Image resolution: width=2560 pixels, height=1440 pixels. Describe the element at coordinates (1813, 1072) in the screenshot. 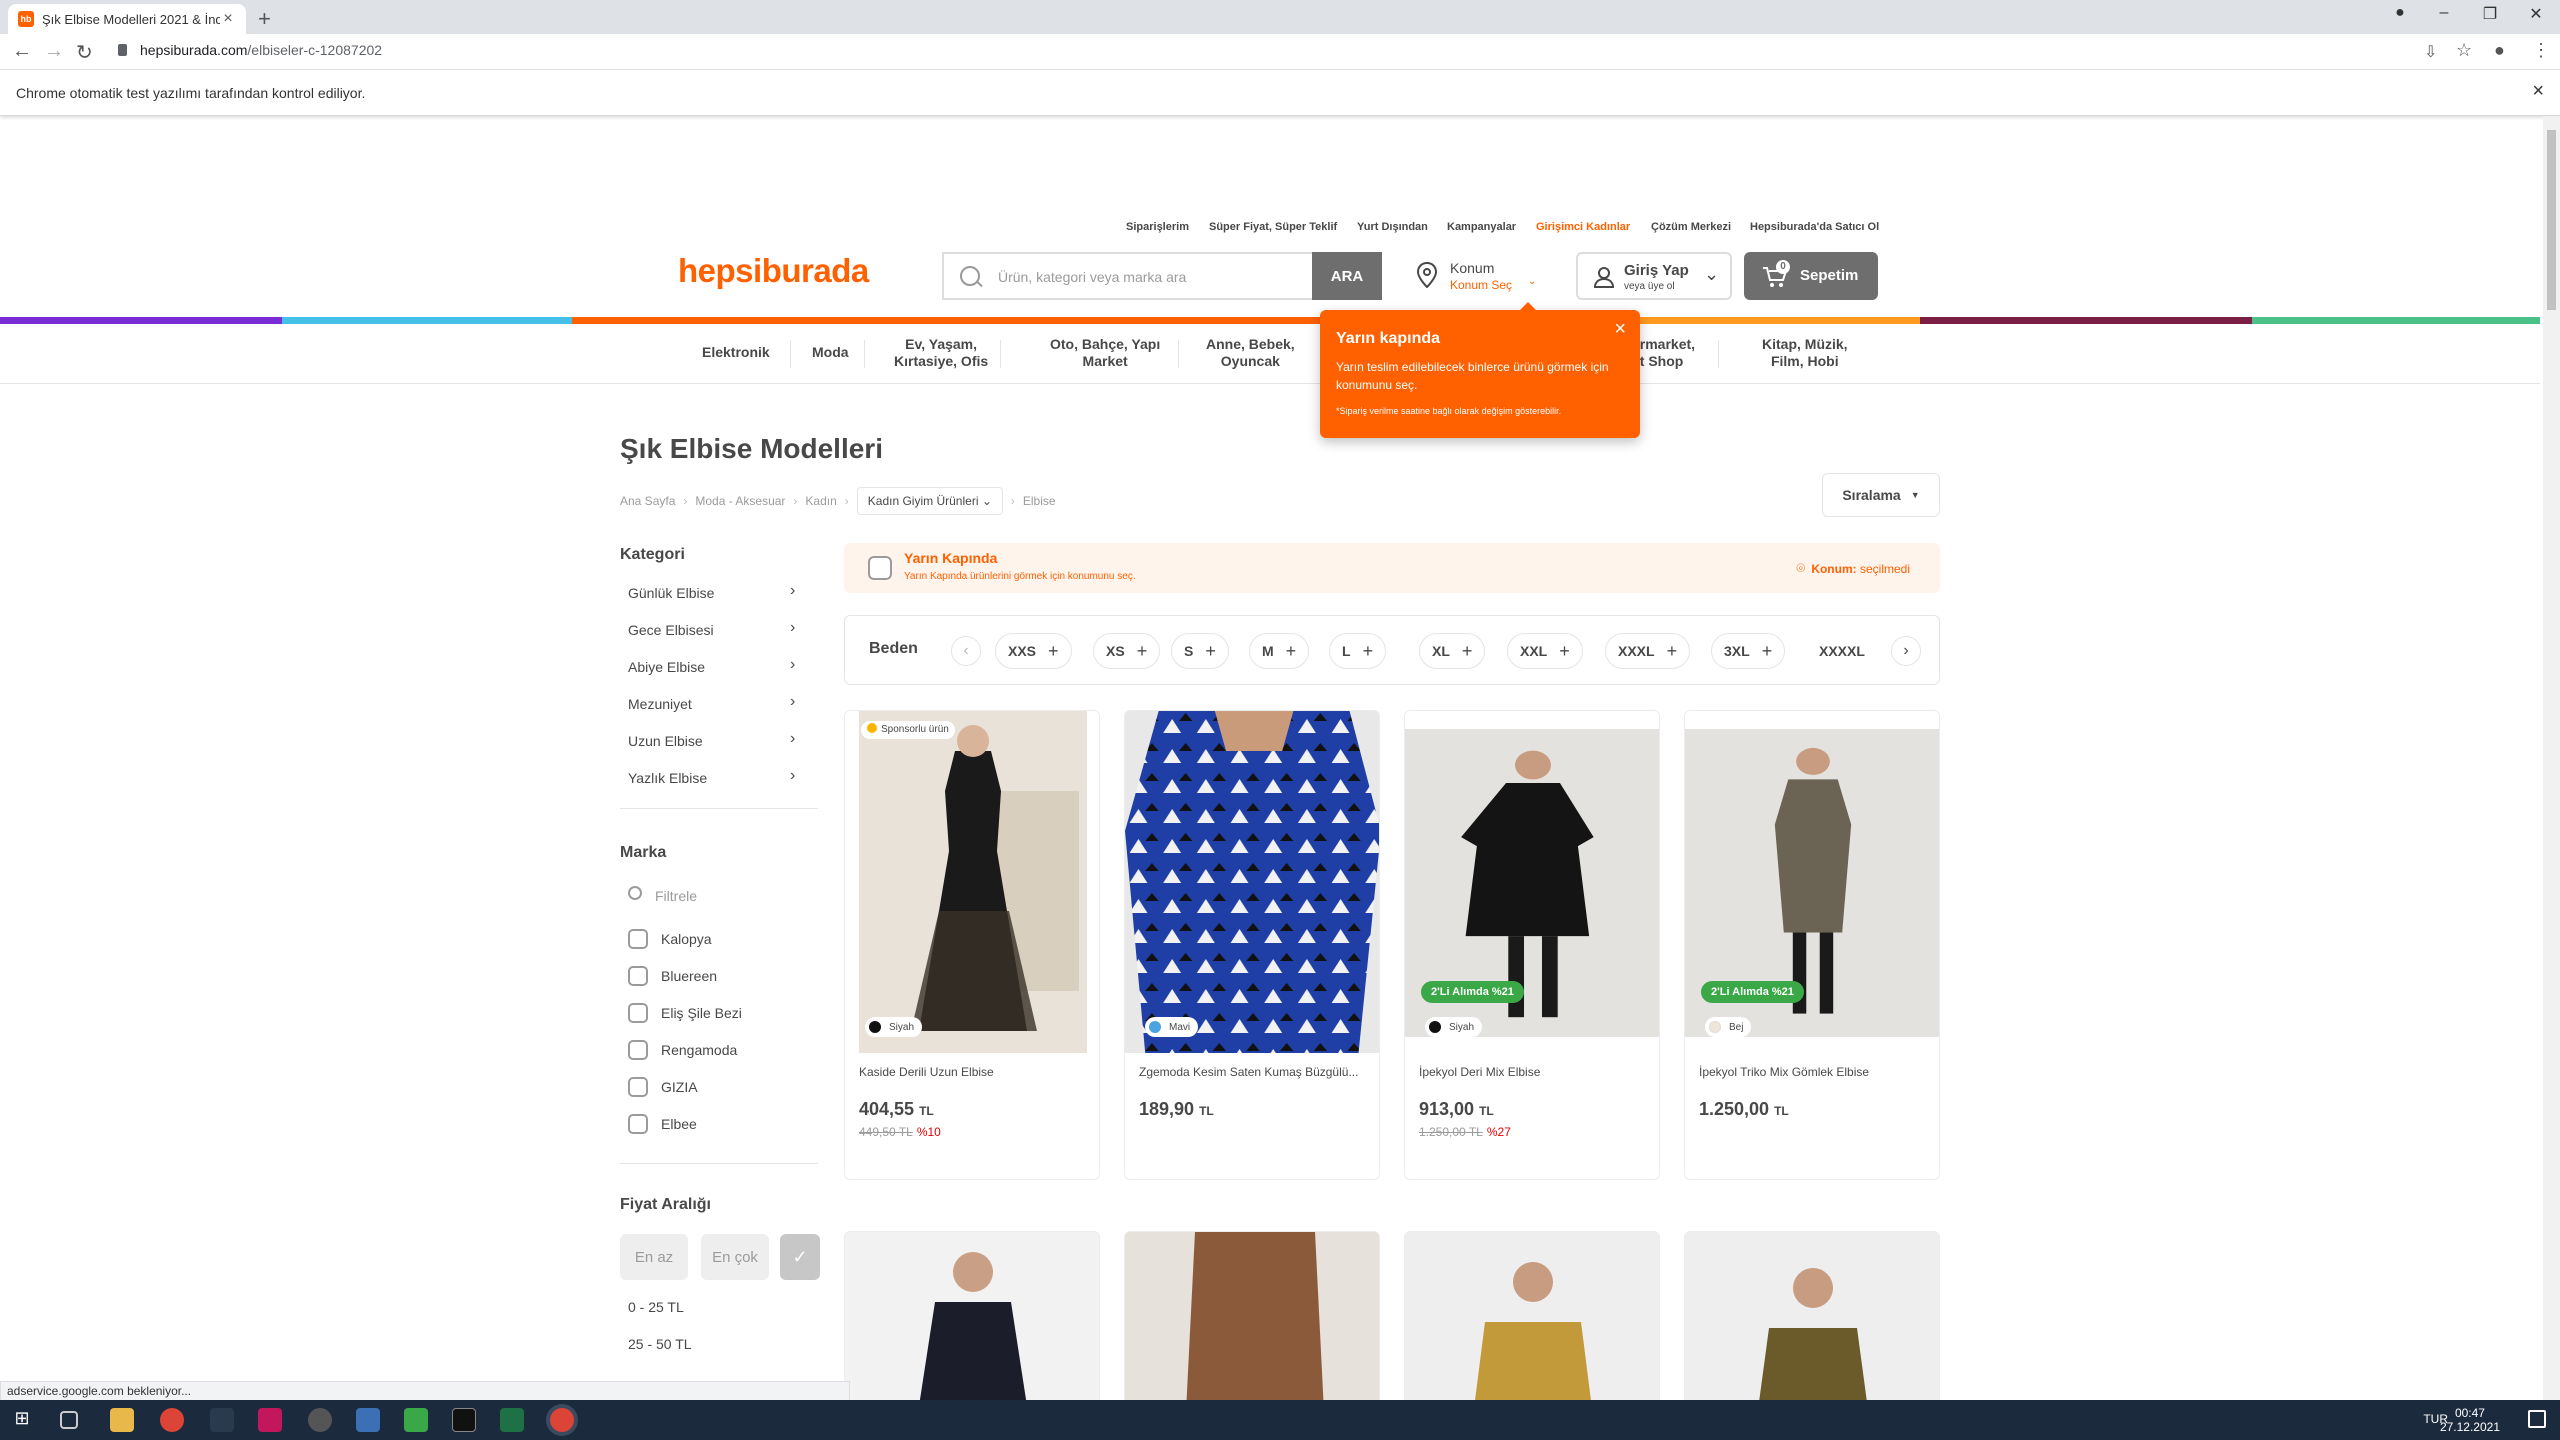

I see `product-name: İpekyol Triko Mix Gömlek Elbise` at that location.